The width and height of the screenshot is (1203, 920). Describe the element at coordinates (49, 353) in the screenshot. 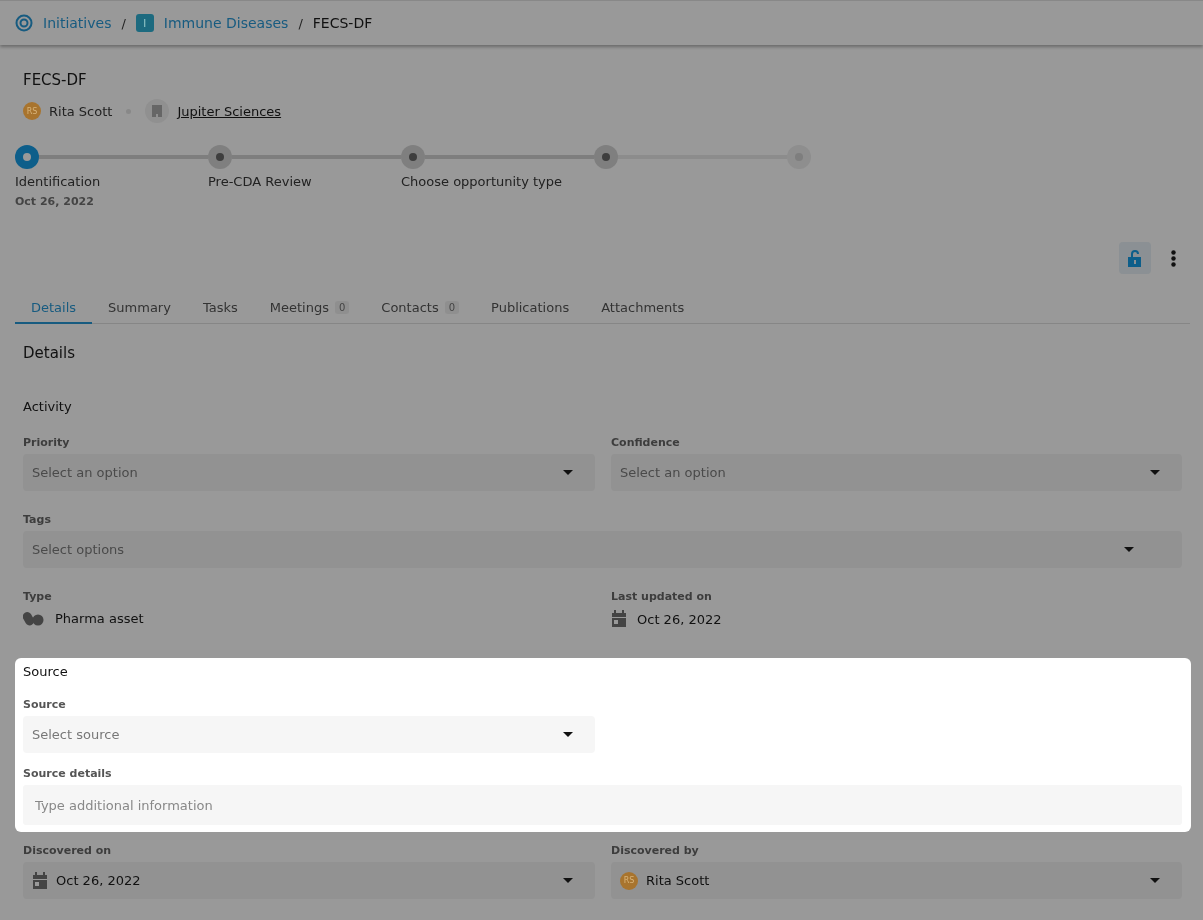

I see `section-heading: Details` at that location.